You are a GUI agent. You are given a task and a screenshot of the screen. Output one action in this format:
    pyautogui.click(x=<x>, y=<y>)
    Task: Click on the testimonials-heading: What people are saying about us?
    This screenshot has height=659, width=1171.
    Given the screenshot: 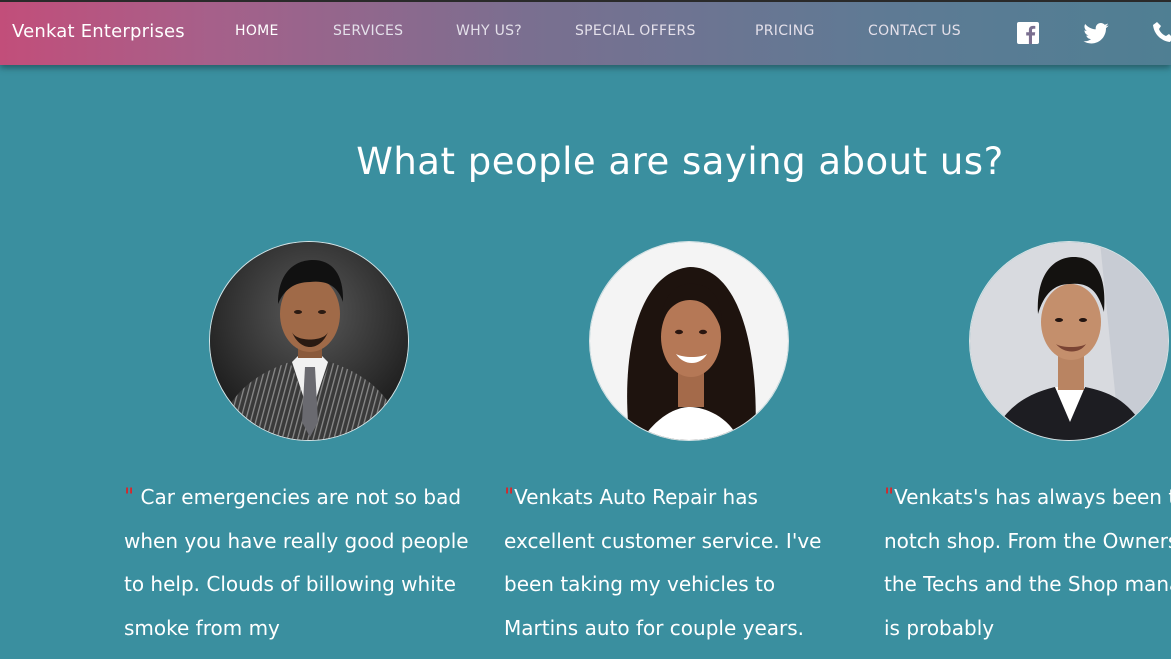 What is the action you would take?
    pyautogui.click(x=680, y=161)
    